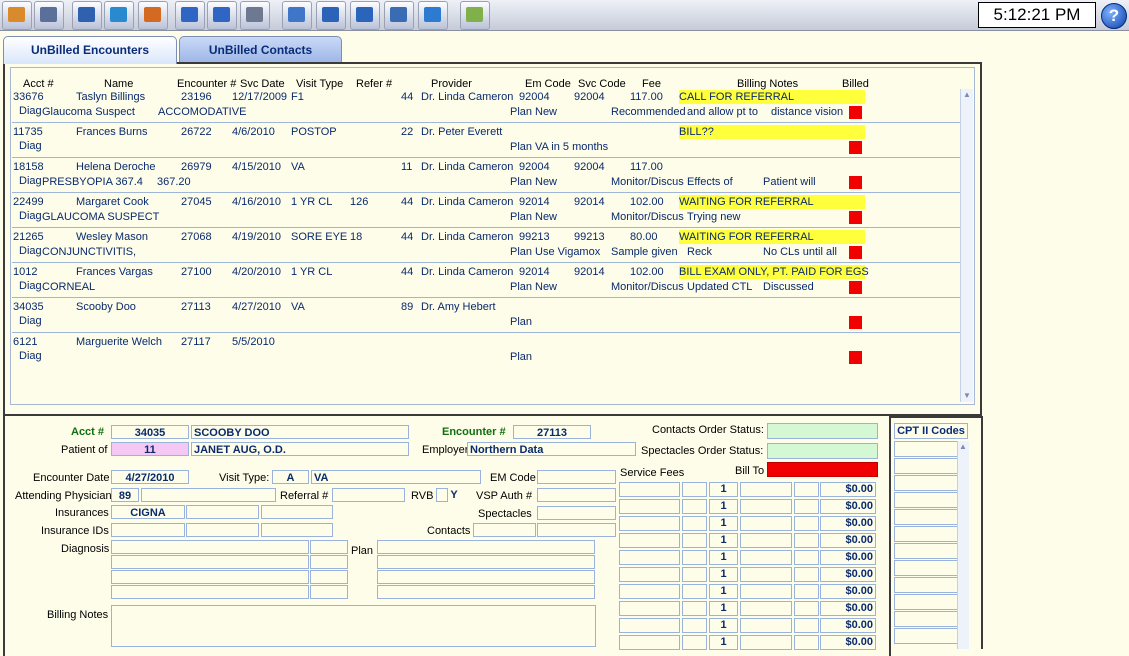  I want to click on acct-name-field: SCOOBY DOO, so click(300, 432).